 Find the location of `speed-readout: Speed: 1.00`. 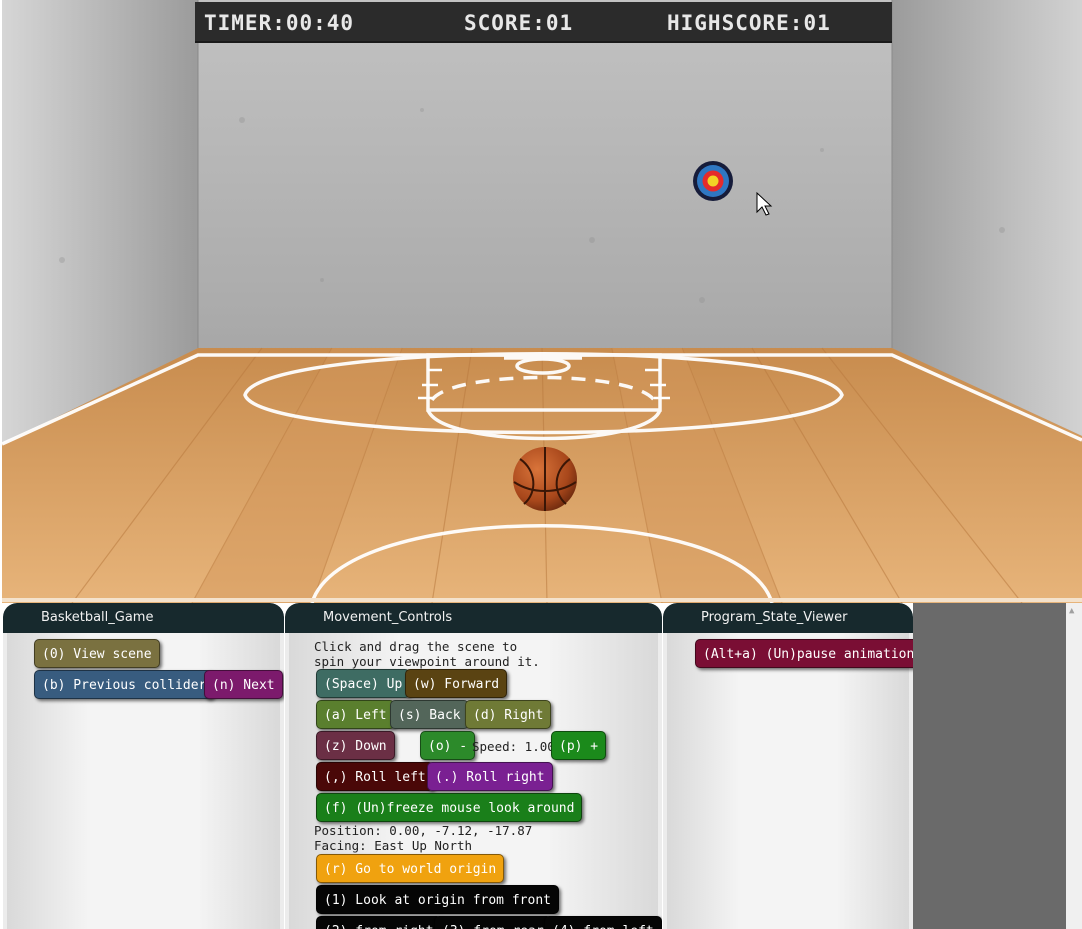

speed-readout: Speed: 1.00 is located at coordinates (513, 746).